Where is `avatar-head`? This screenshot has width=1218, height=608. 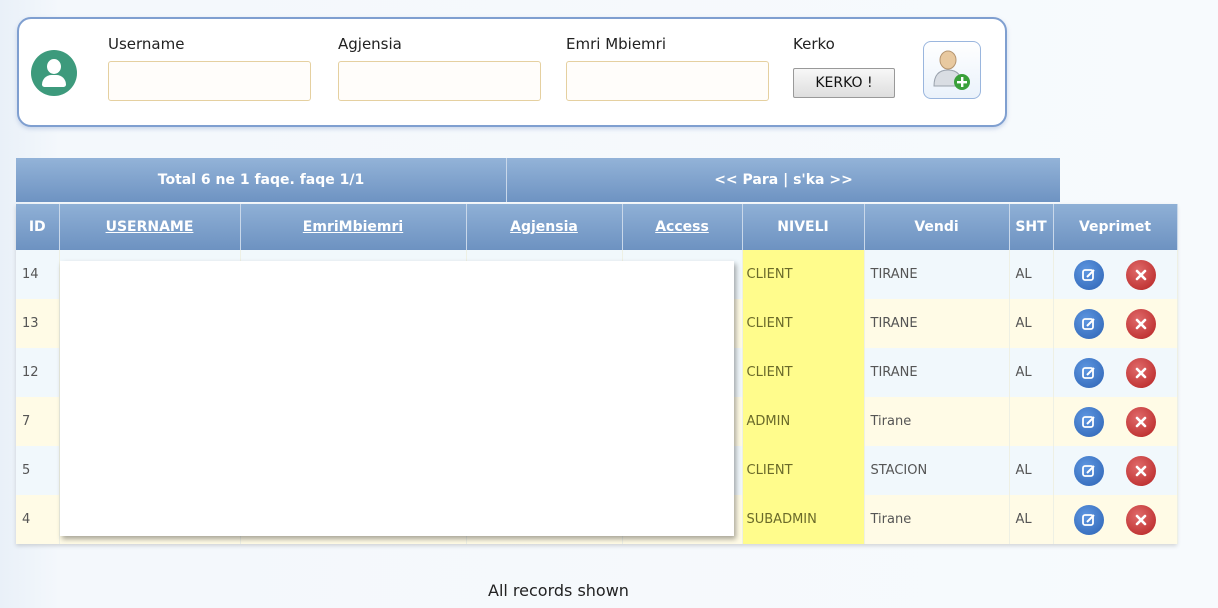 avatar-head is located at coordinates (54, 66).